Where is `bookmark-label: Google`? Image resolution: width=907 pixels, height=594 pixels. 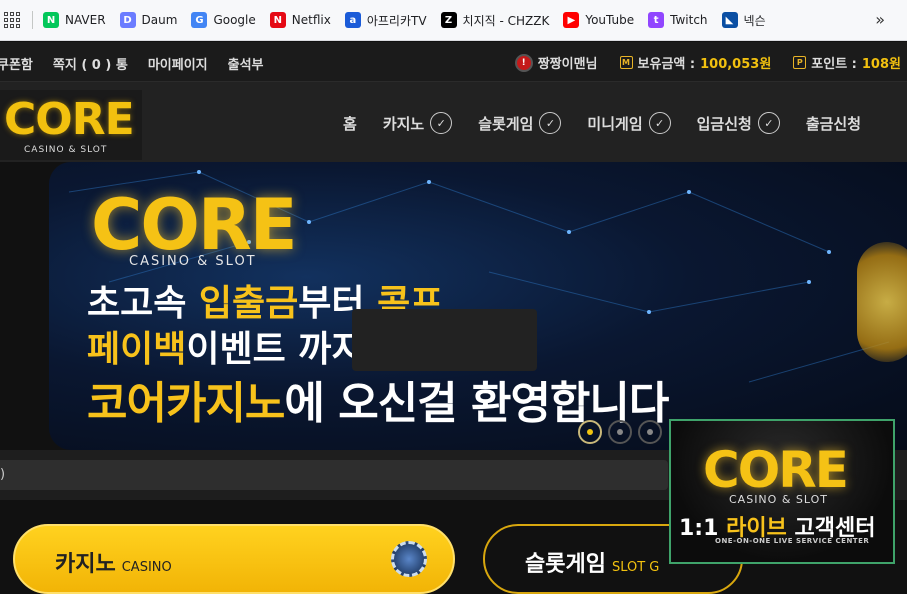
bookmark-label: Google is located at coordinates (234, 20).